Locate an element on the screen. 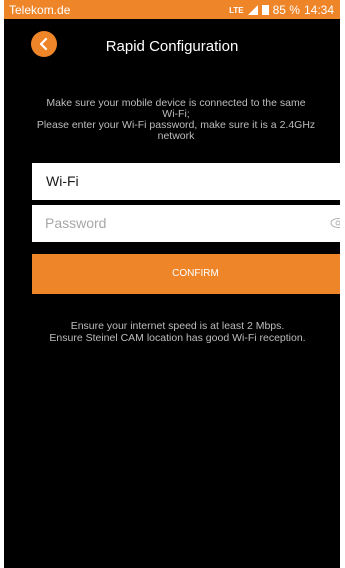 This screenshot has width=345, height=568. signal-icon is located at coordinates (252, 10).